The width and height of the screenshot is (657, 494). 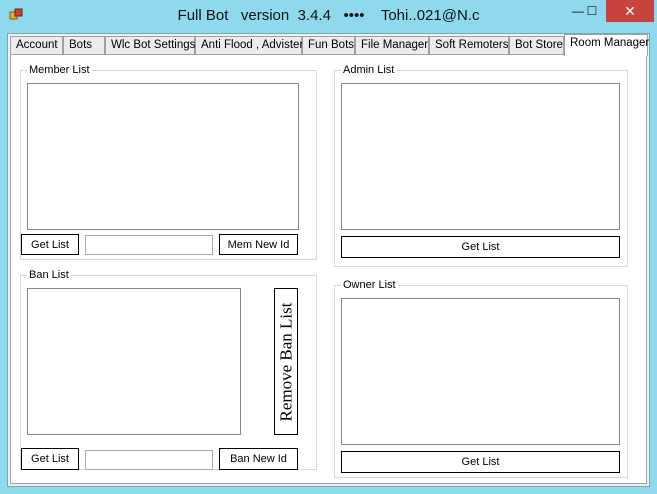 I want to click on remove-ban-list-button: Remove Ban List, so click(x=286, y=361).